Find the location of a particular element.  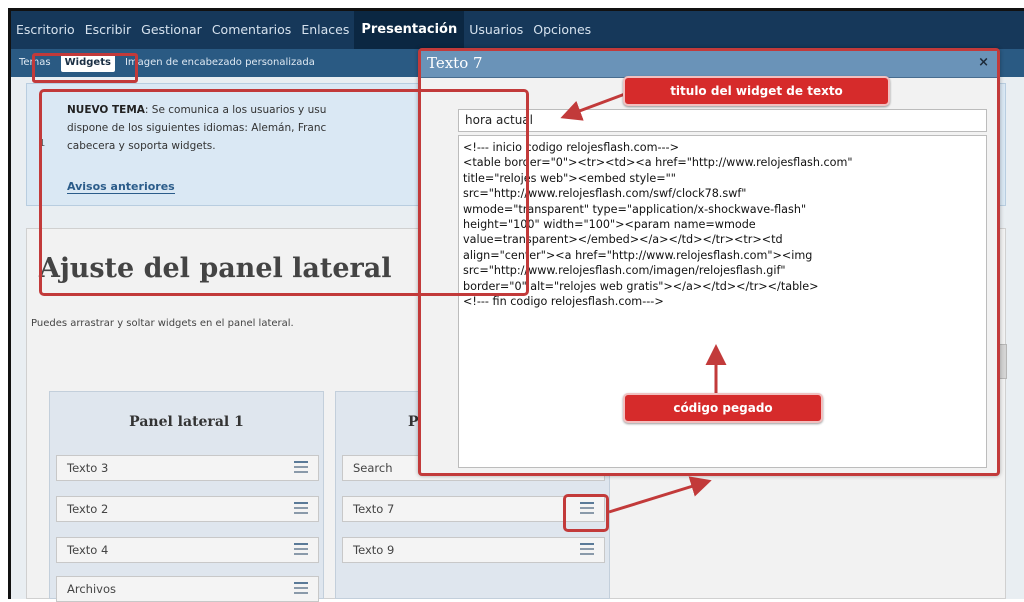

dialog-header: Texto 7 × is located at coordinates (709, 64).